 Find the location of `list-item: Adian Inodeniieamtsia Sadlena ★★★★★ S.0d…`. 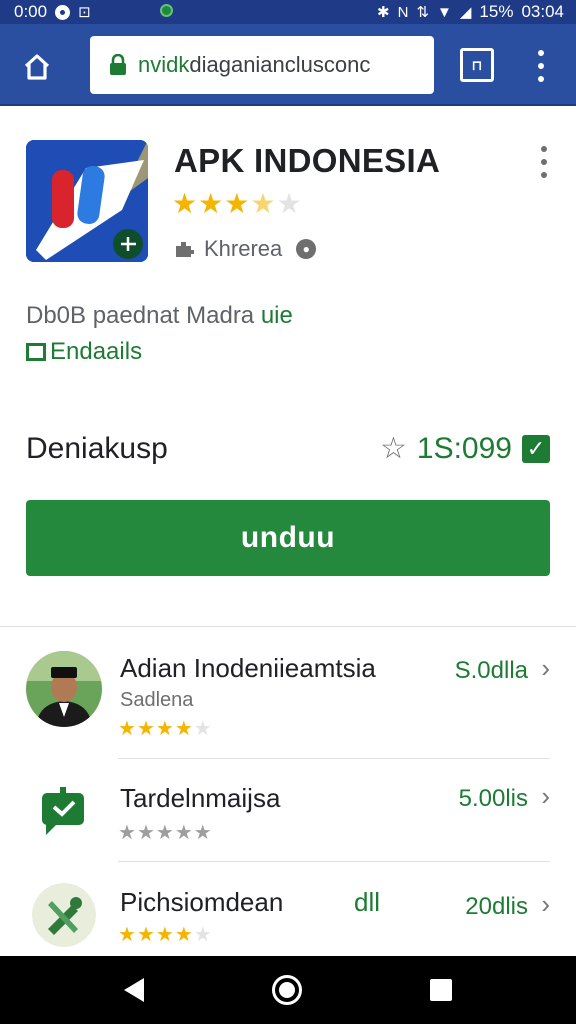

list-item: Adian Inodeniieamtsia Sadlena ★★★★★ S.0d… is located at coordinates (288, 692).